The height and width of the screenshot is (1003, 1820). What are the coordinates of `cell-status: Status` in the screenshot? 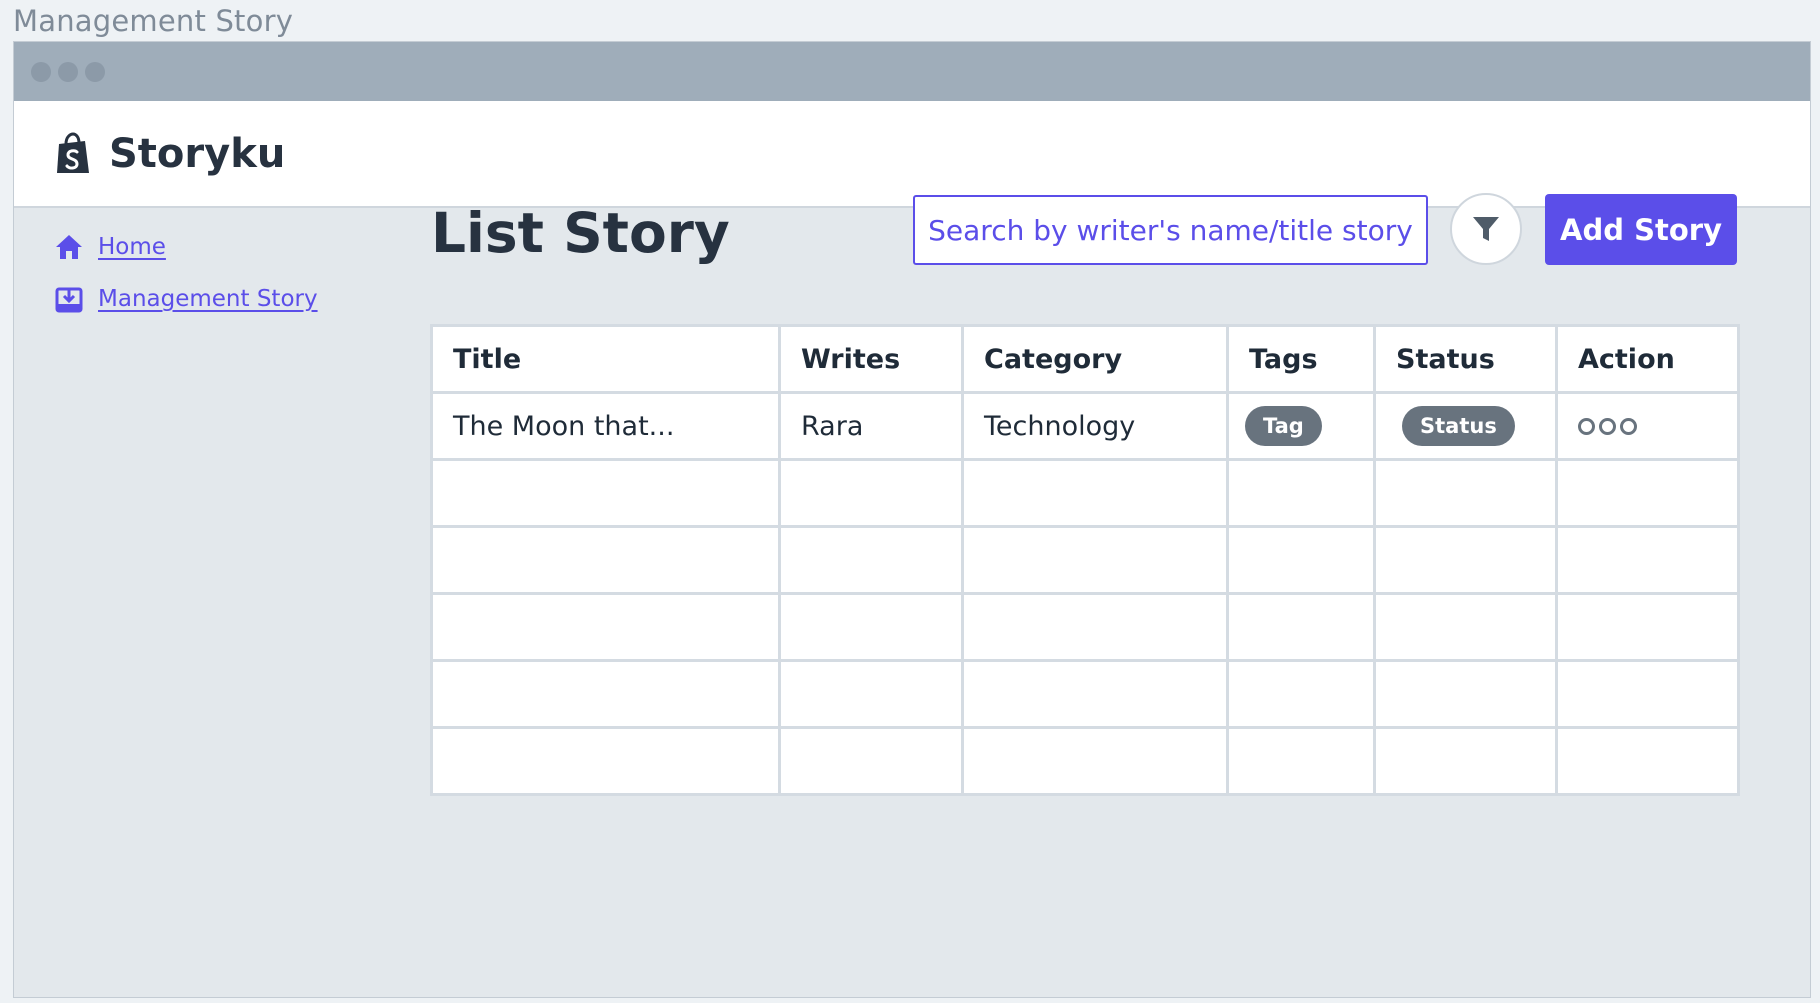 It's located at (1465, 426).